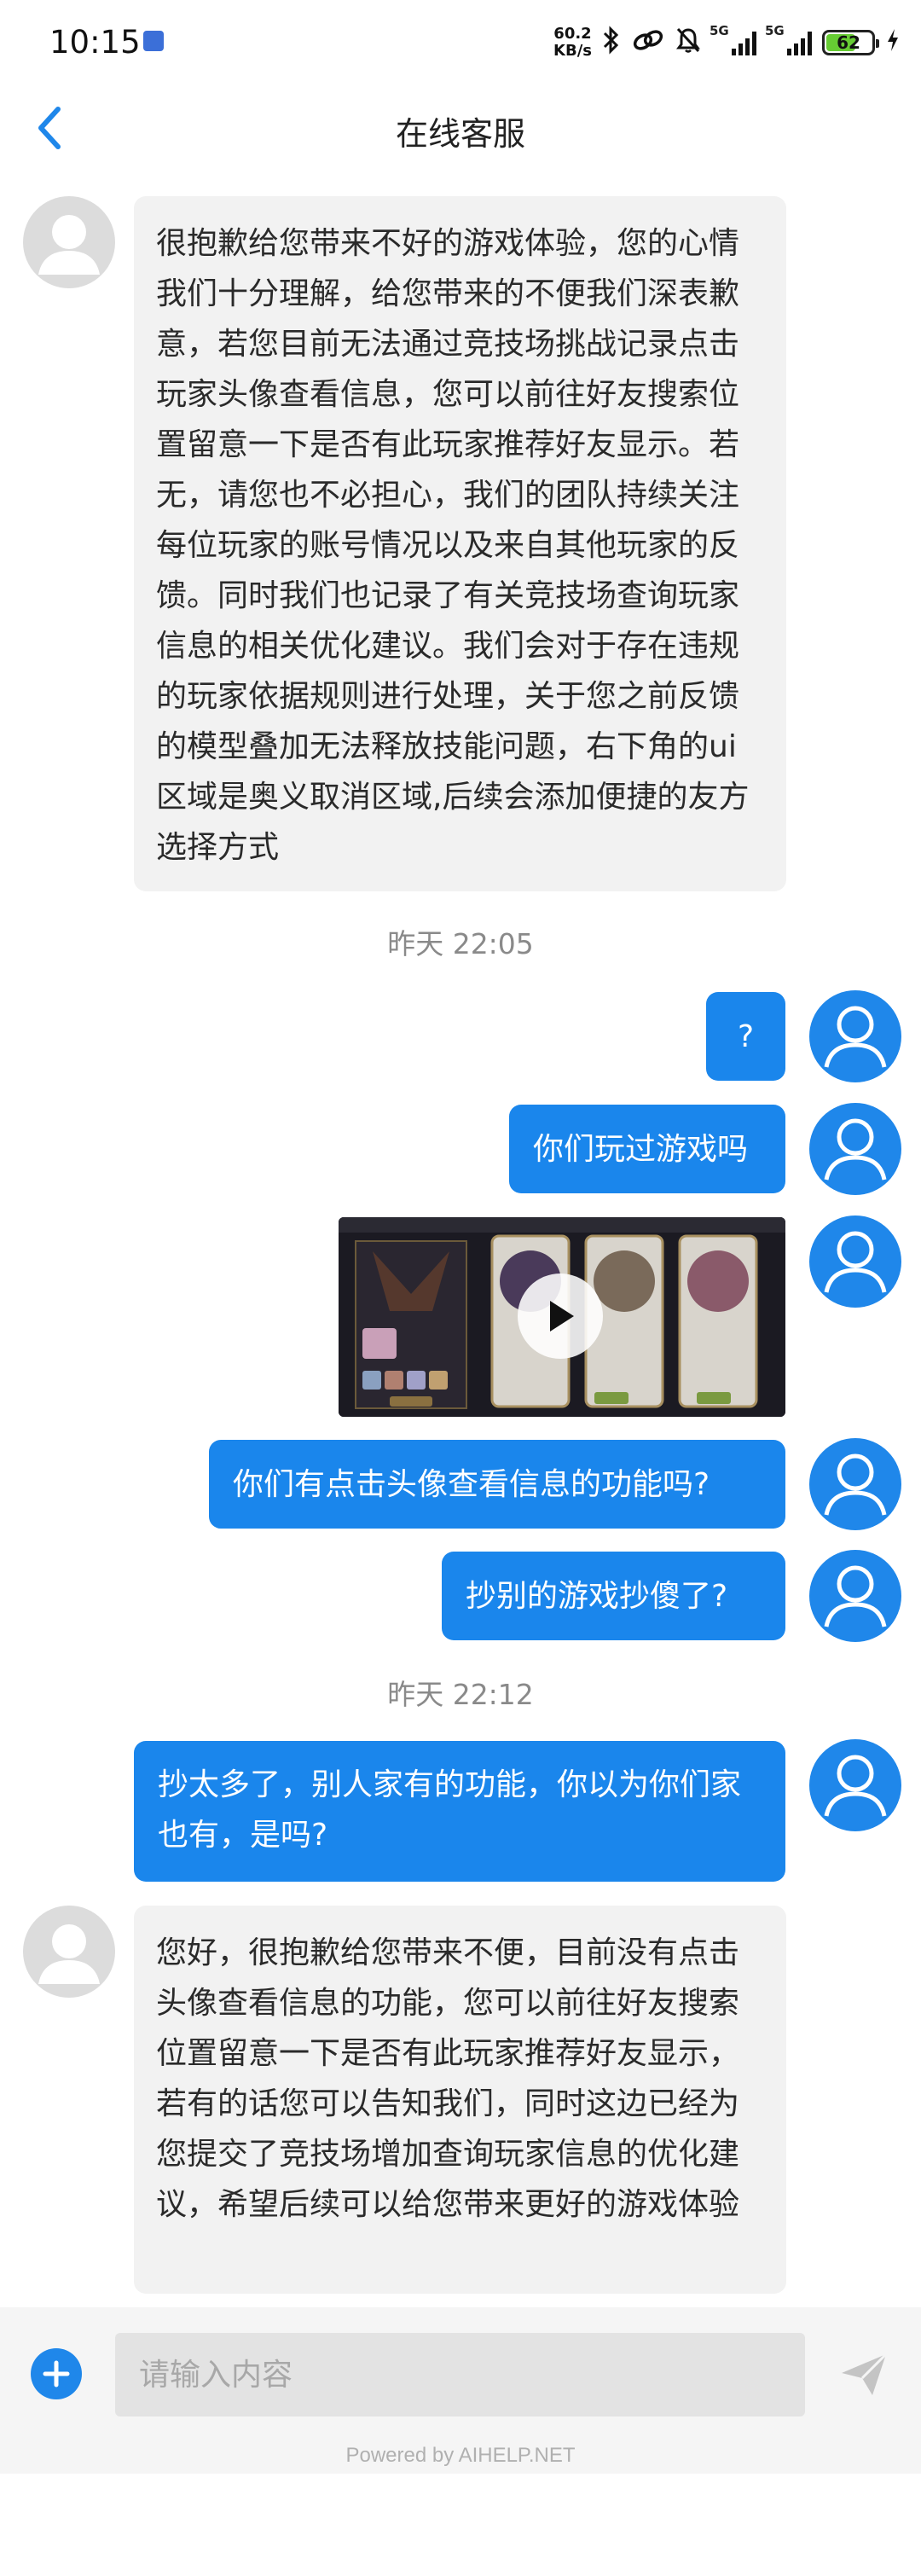 Image resolution: width=921 pixels, height=2576 pixels. I want to click on status-icons: 60.2 KB/s 5G 5G 62, so click(727, 43).